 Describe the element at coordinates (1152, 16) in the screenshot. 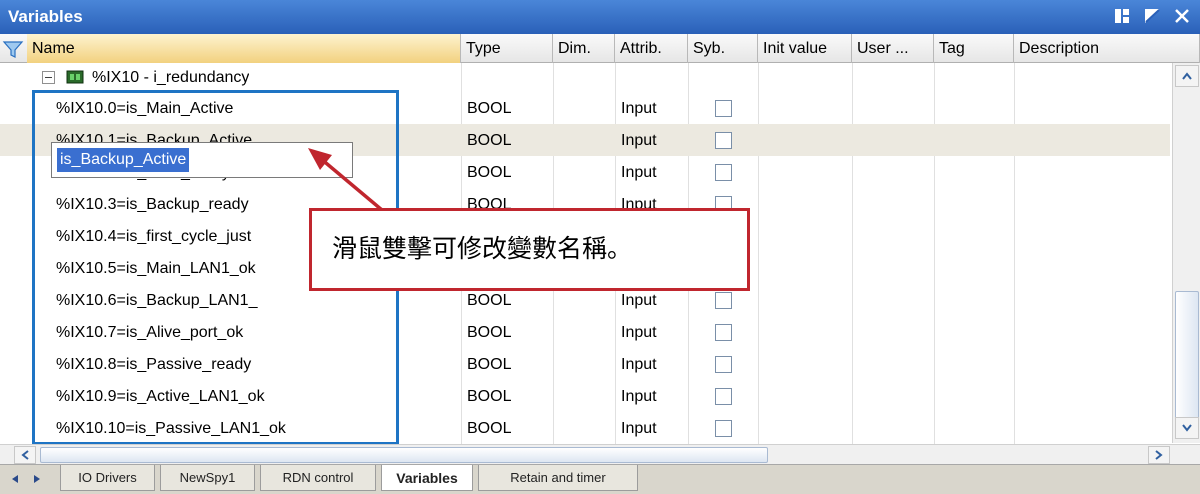

I see `pin-icon` at that location.